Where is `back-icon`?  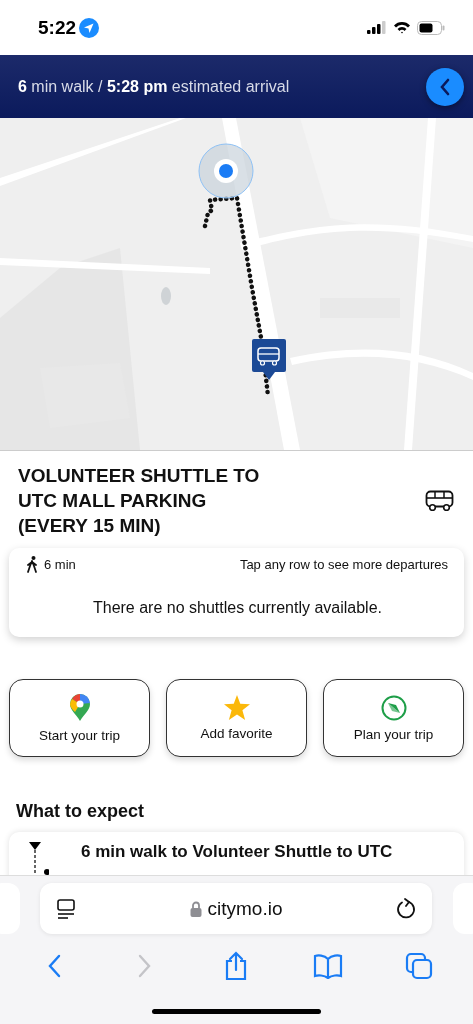
back-icon is located at coordinates (53, 966).